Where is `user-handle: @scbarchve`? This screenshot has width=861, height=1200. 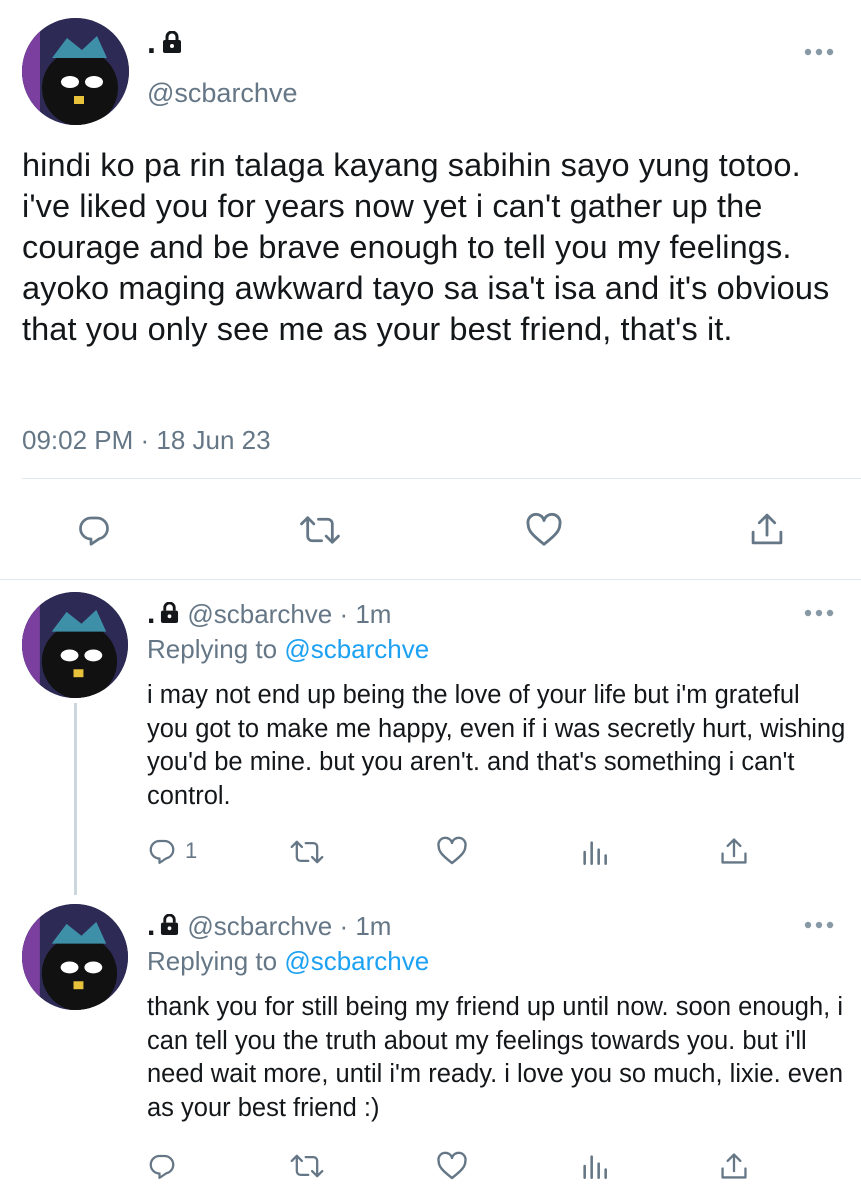
user-handle: @scbarchve is located at coordinates (222, 93).